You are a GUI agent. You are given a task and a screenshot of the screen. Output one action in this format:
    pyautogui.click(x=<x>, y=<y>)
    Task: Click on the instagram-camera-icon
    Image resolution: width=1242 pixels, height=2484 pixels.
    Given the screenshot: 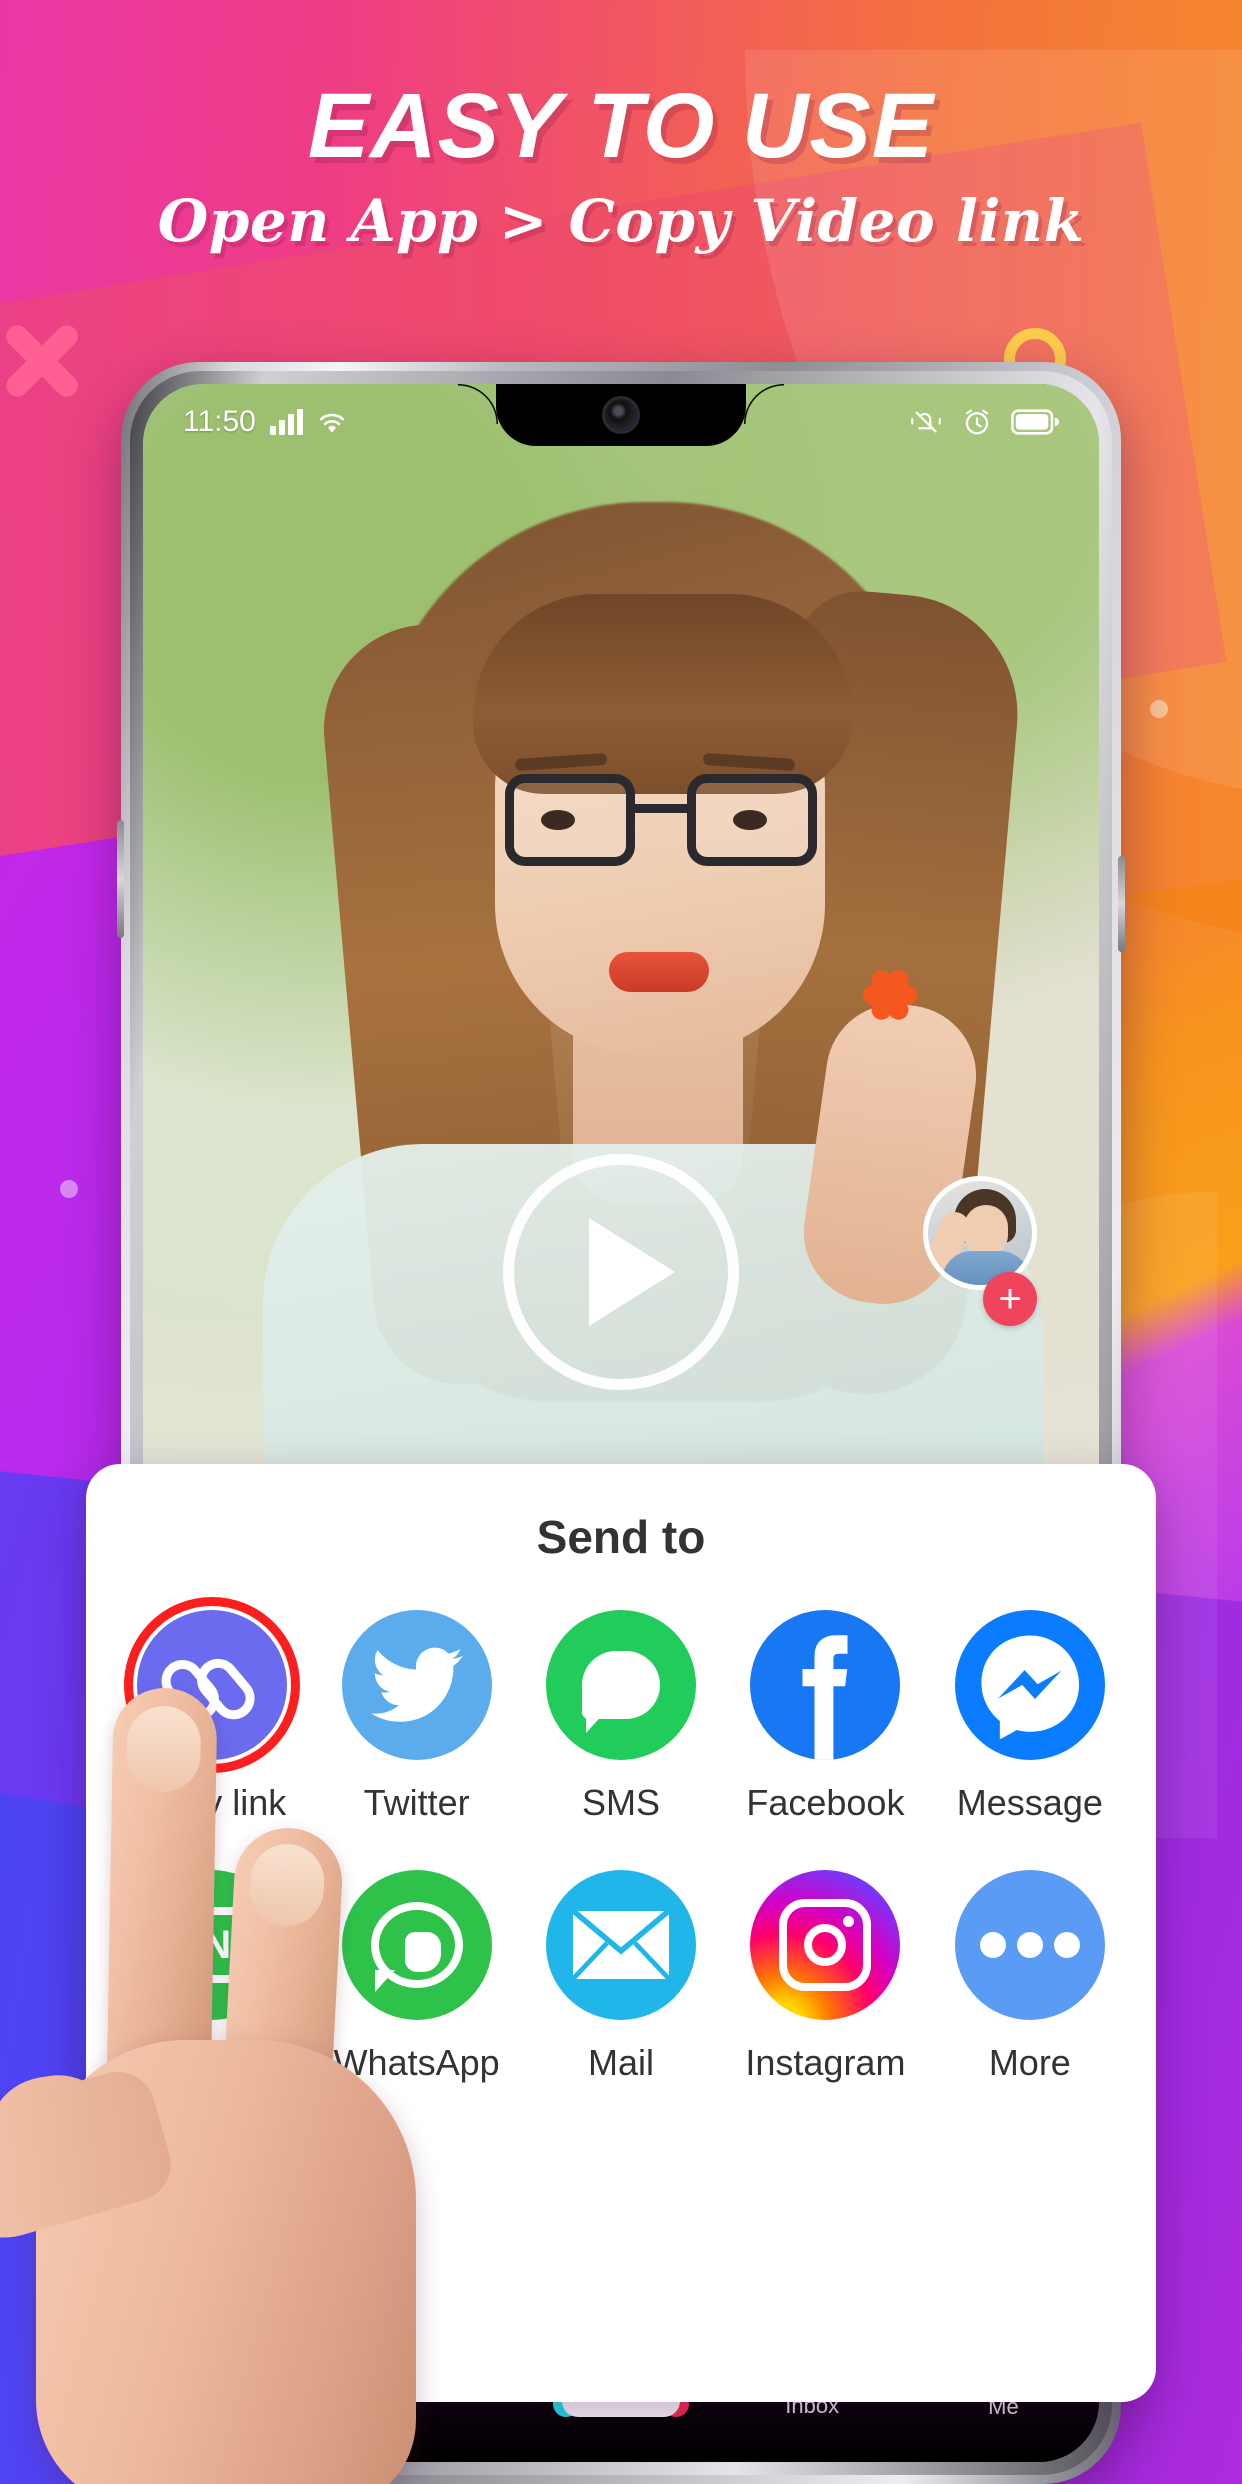 What is the action you would take?
    pyautogui.click(x=825, y=1945)
    